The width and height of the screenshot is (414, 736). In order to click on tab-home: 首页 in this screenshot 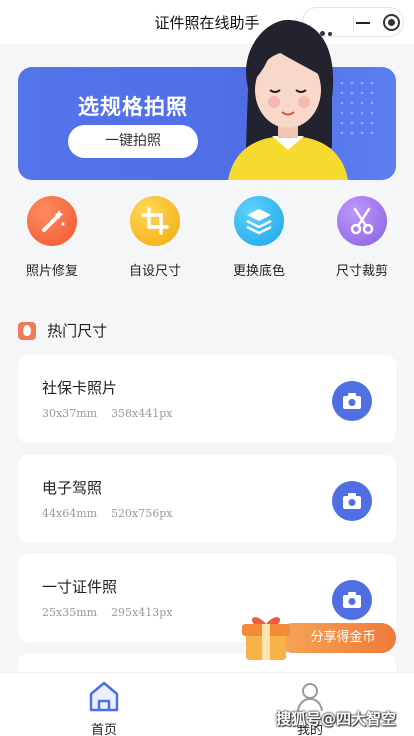, I will do `click(104, 707)`.